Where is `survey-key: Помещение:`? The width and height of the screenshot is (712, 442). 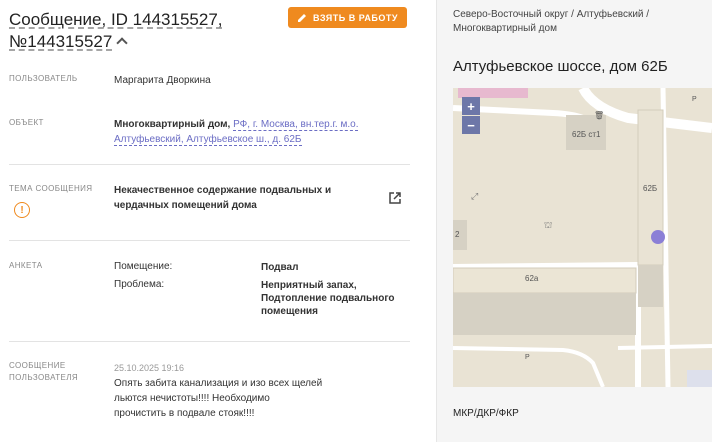 survey-key: Помещение: is located at coordinates (143, 266).